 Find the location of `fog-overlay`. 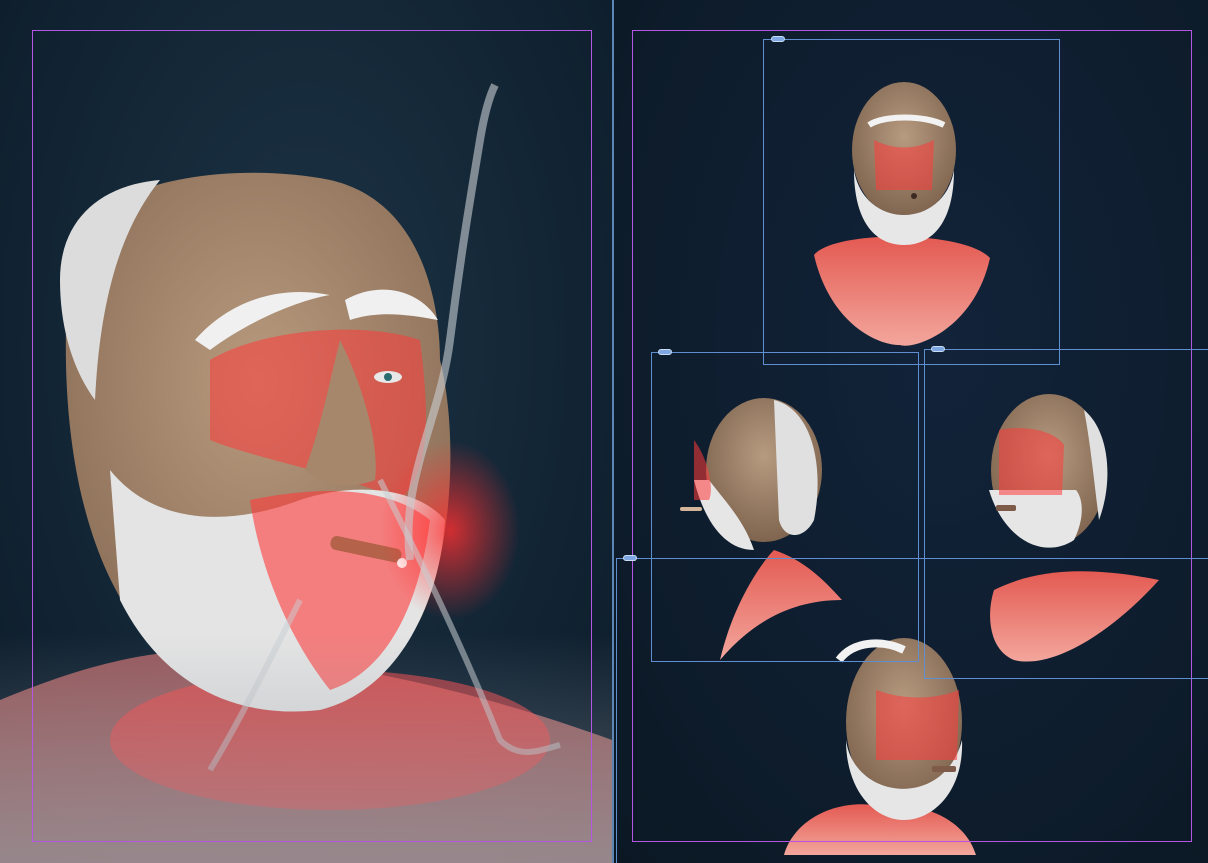

fog-overlay is located at coordinates (306, 748).